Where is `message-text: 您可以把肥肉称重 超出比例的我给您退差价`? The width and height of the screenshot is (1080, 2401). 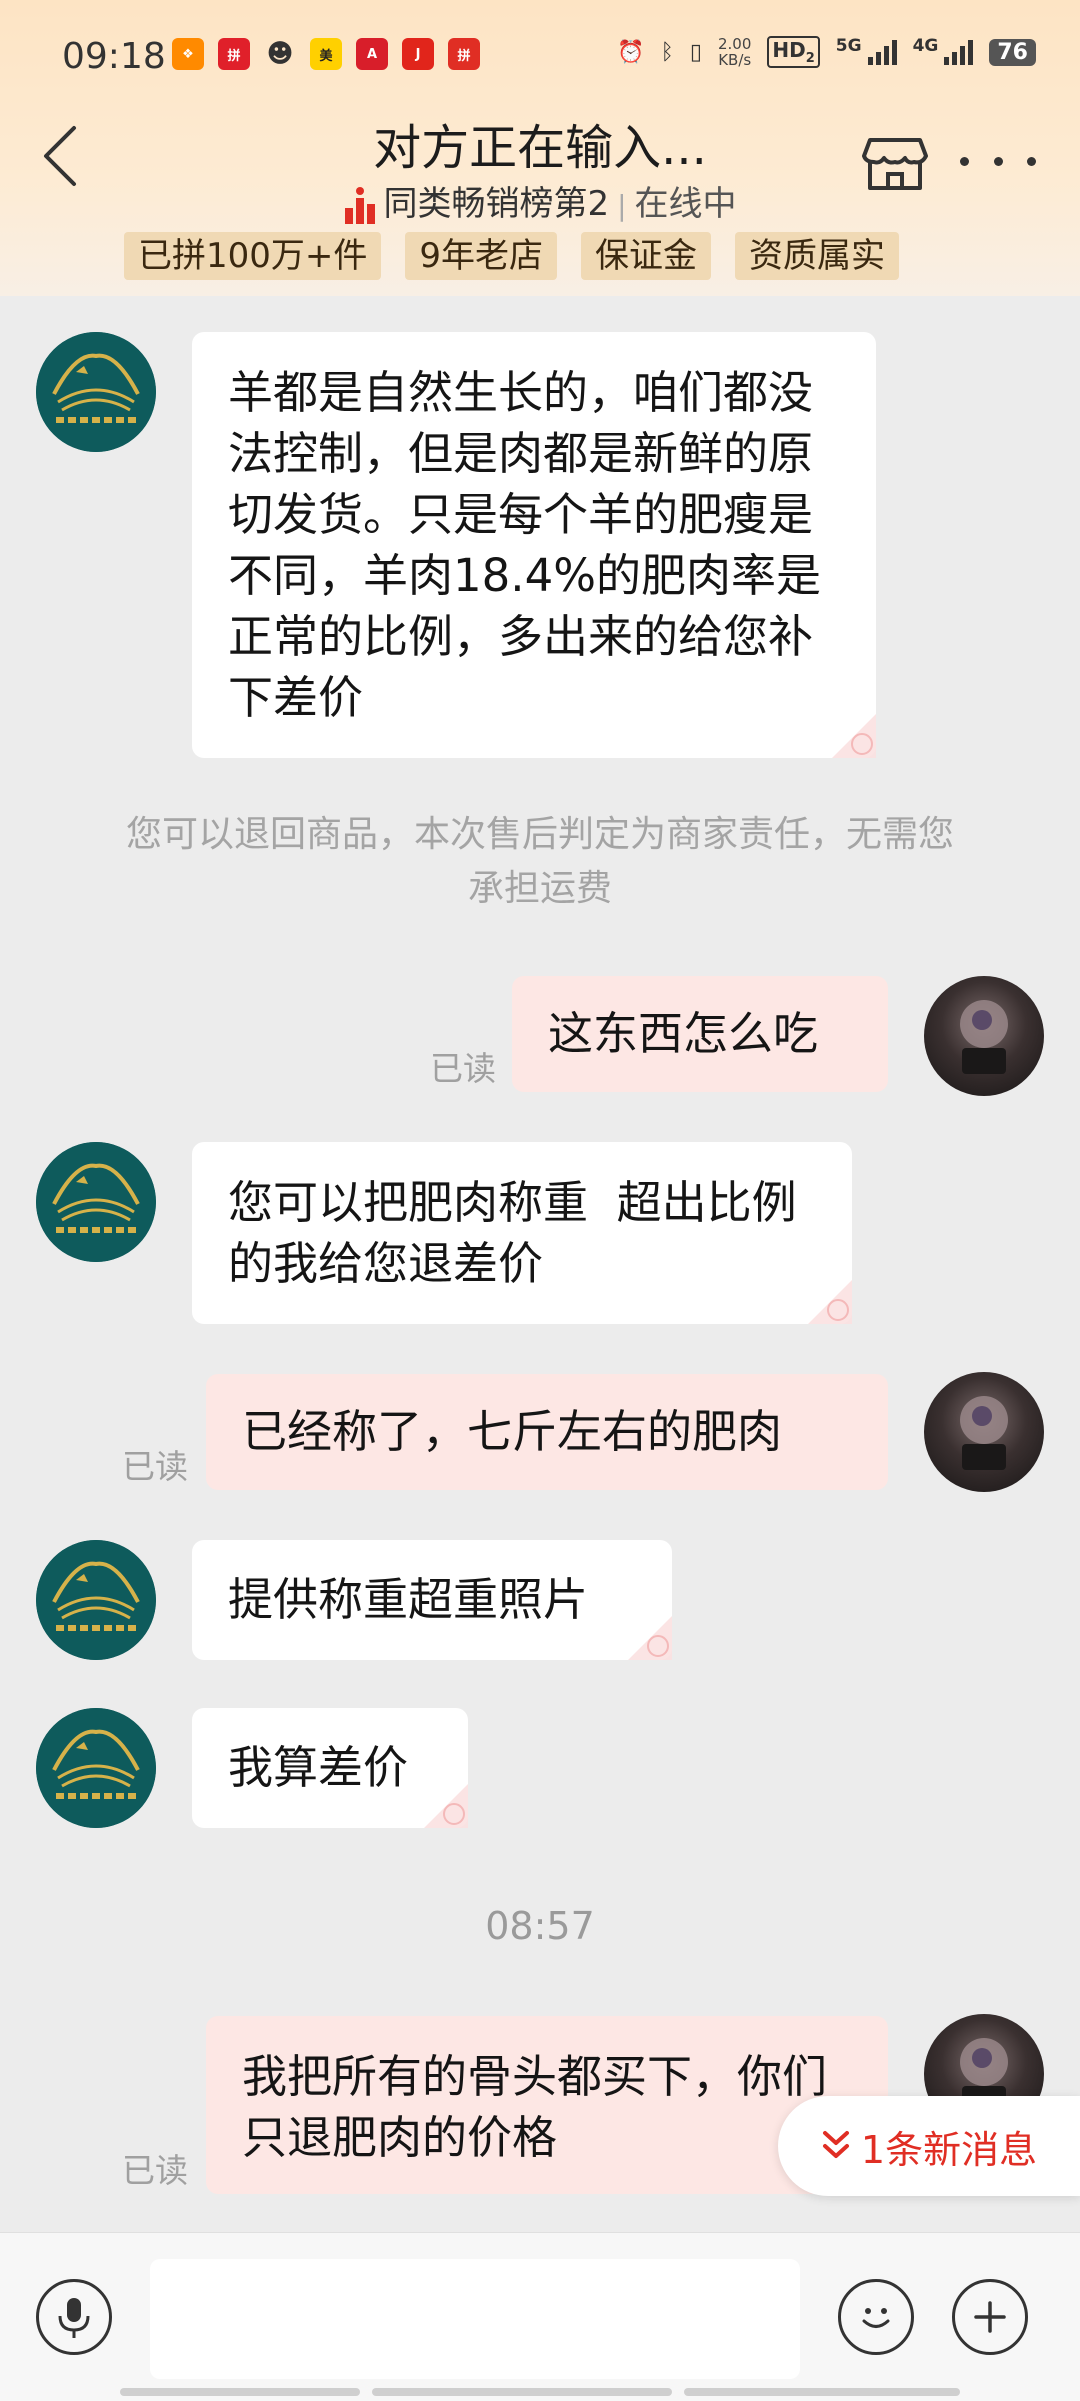 message-text: 您可以把肥肉称重 超出比例的我给您退差价 is located at coordinates (512, 1233).